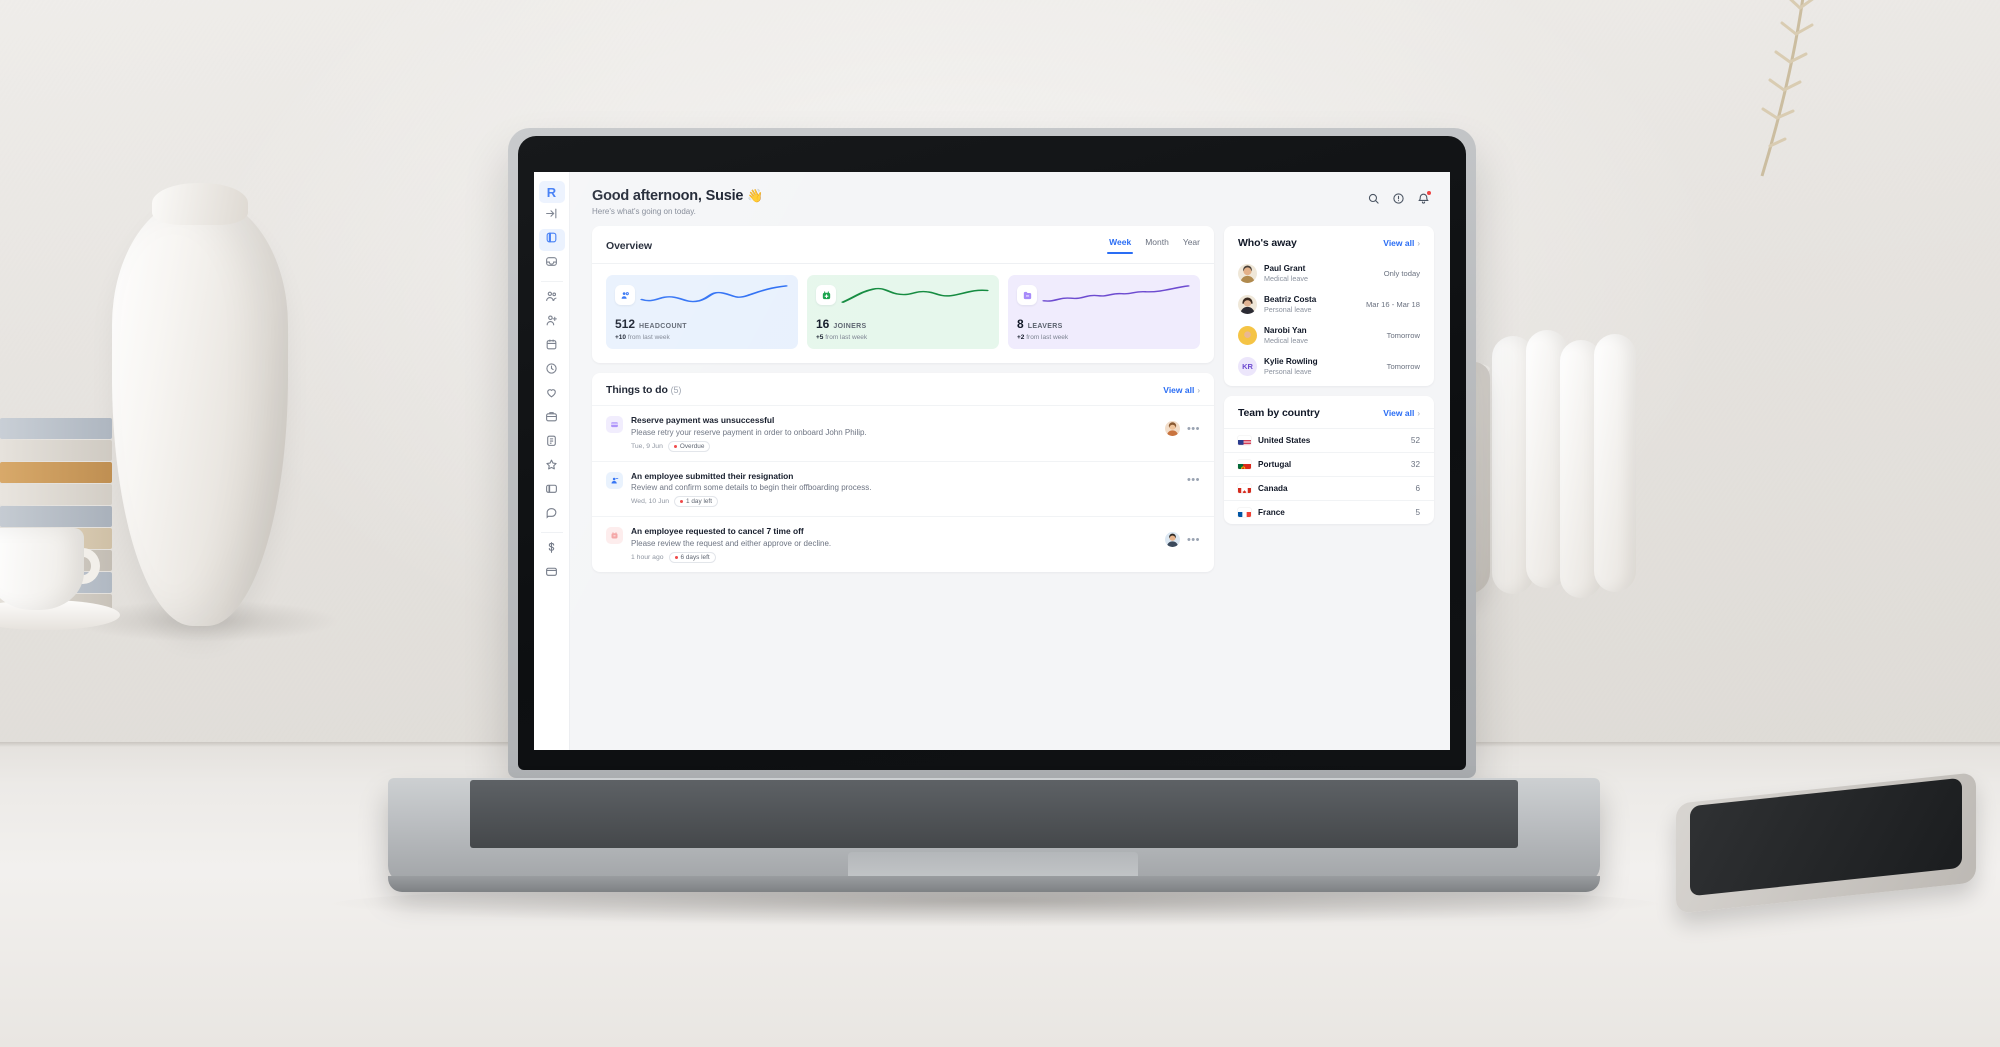  I want to click on avatar-initials-text: KR, so click(1247, 366).